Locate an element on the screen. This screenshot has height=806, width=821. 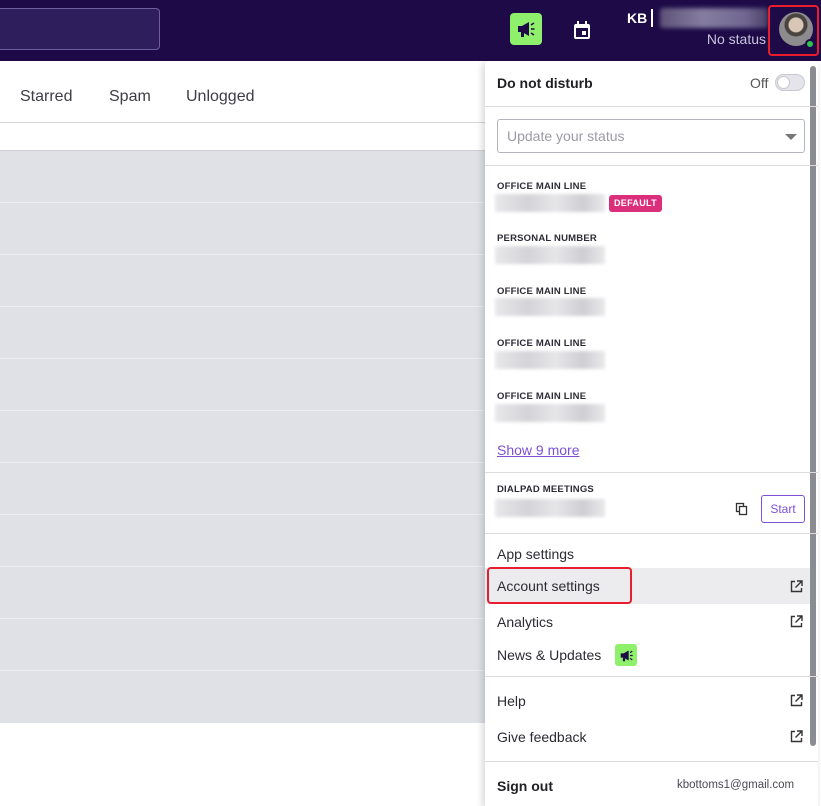
avatar-button is located at coordinates (793, 30).